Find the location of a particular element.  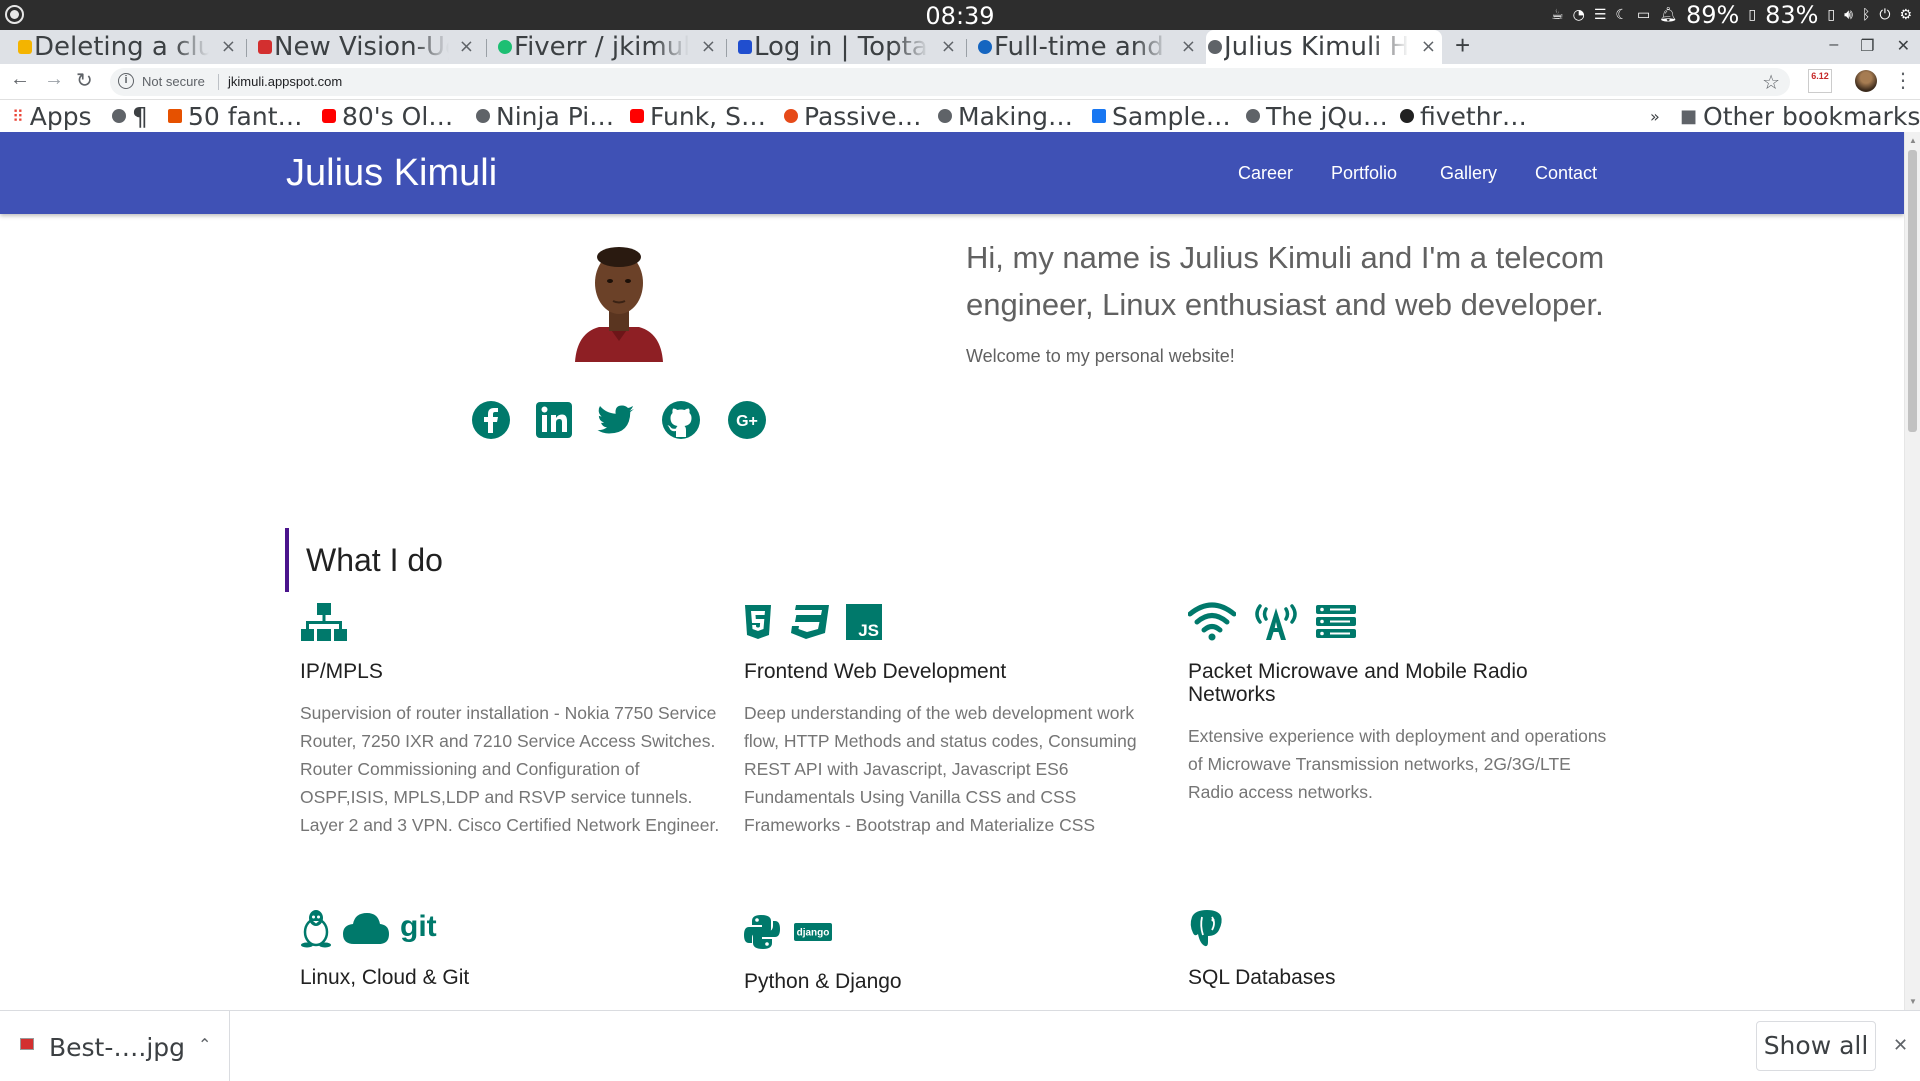

security-label: Not secure is located at coordinates (173, 81).